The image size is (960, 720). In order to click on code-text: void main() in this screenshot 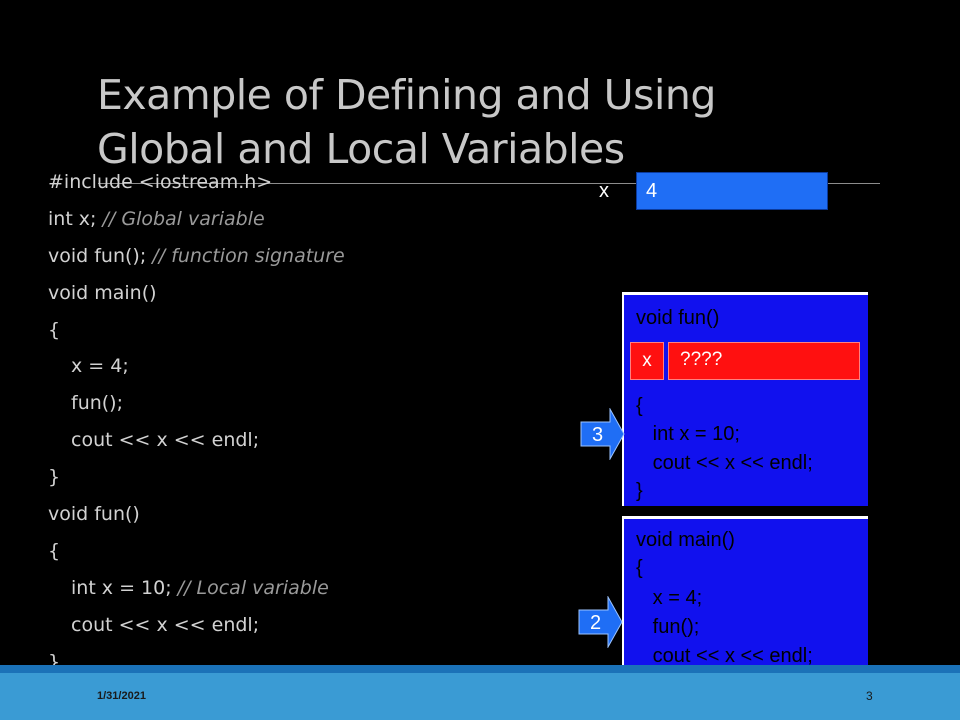, I will do `click(102, 292)`.